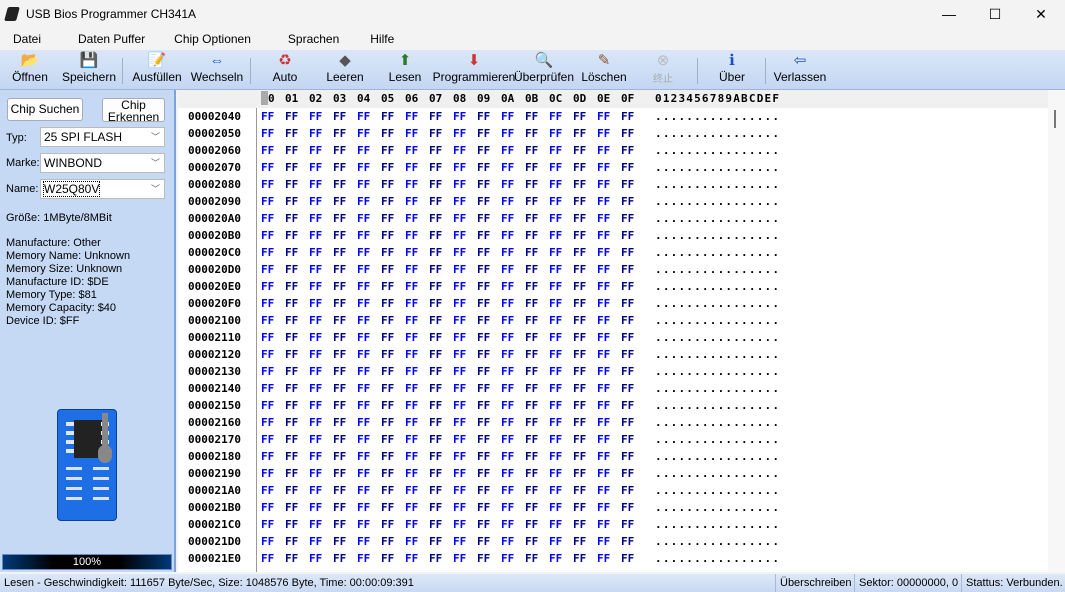  Describe the element at coordinates (1041, 14) in the screenshot. I see `close-button: ✕` at that location.